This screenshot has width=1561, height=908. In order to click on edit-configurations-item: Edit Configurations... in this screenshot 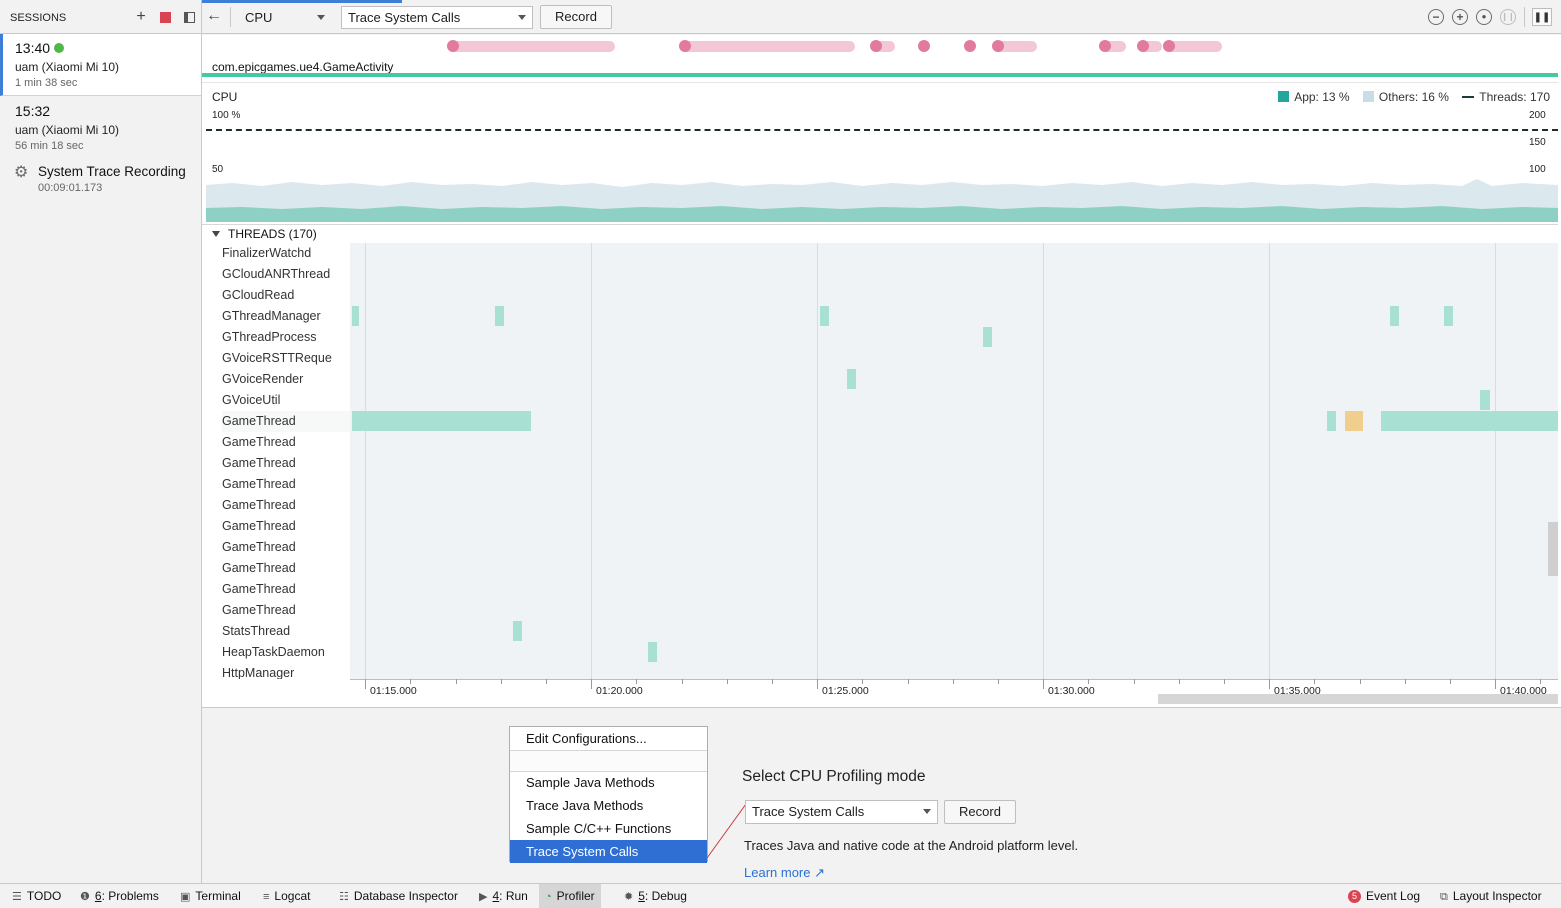, I will do `click(608, 738)`.